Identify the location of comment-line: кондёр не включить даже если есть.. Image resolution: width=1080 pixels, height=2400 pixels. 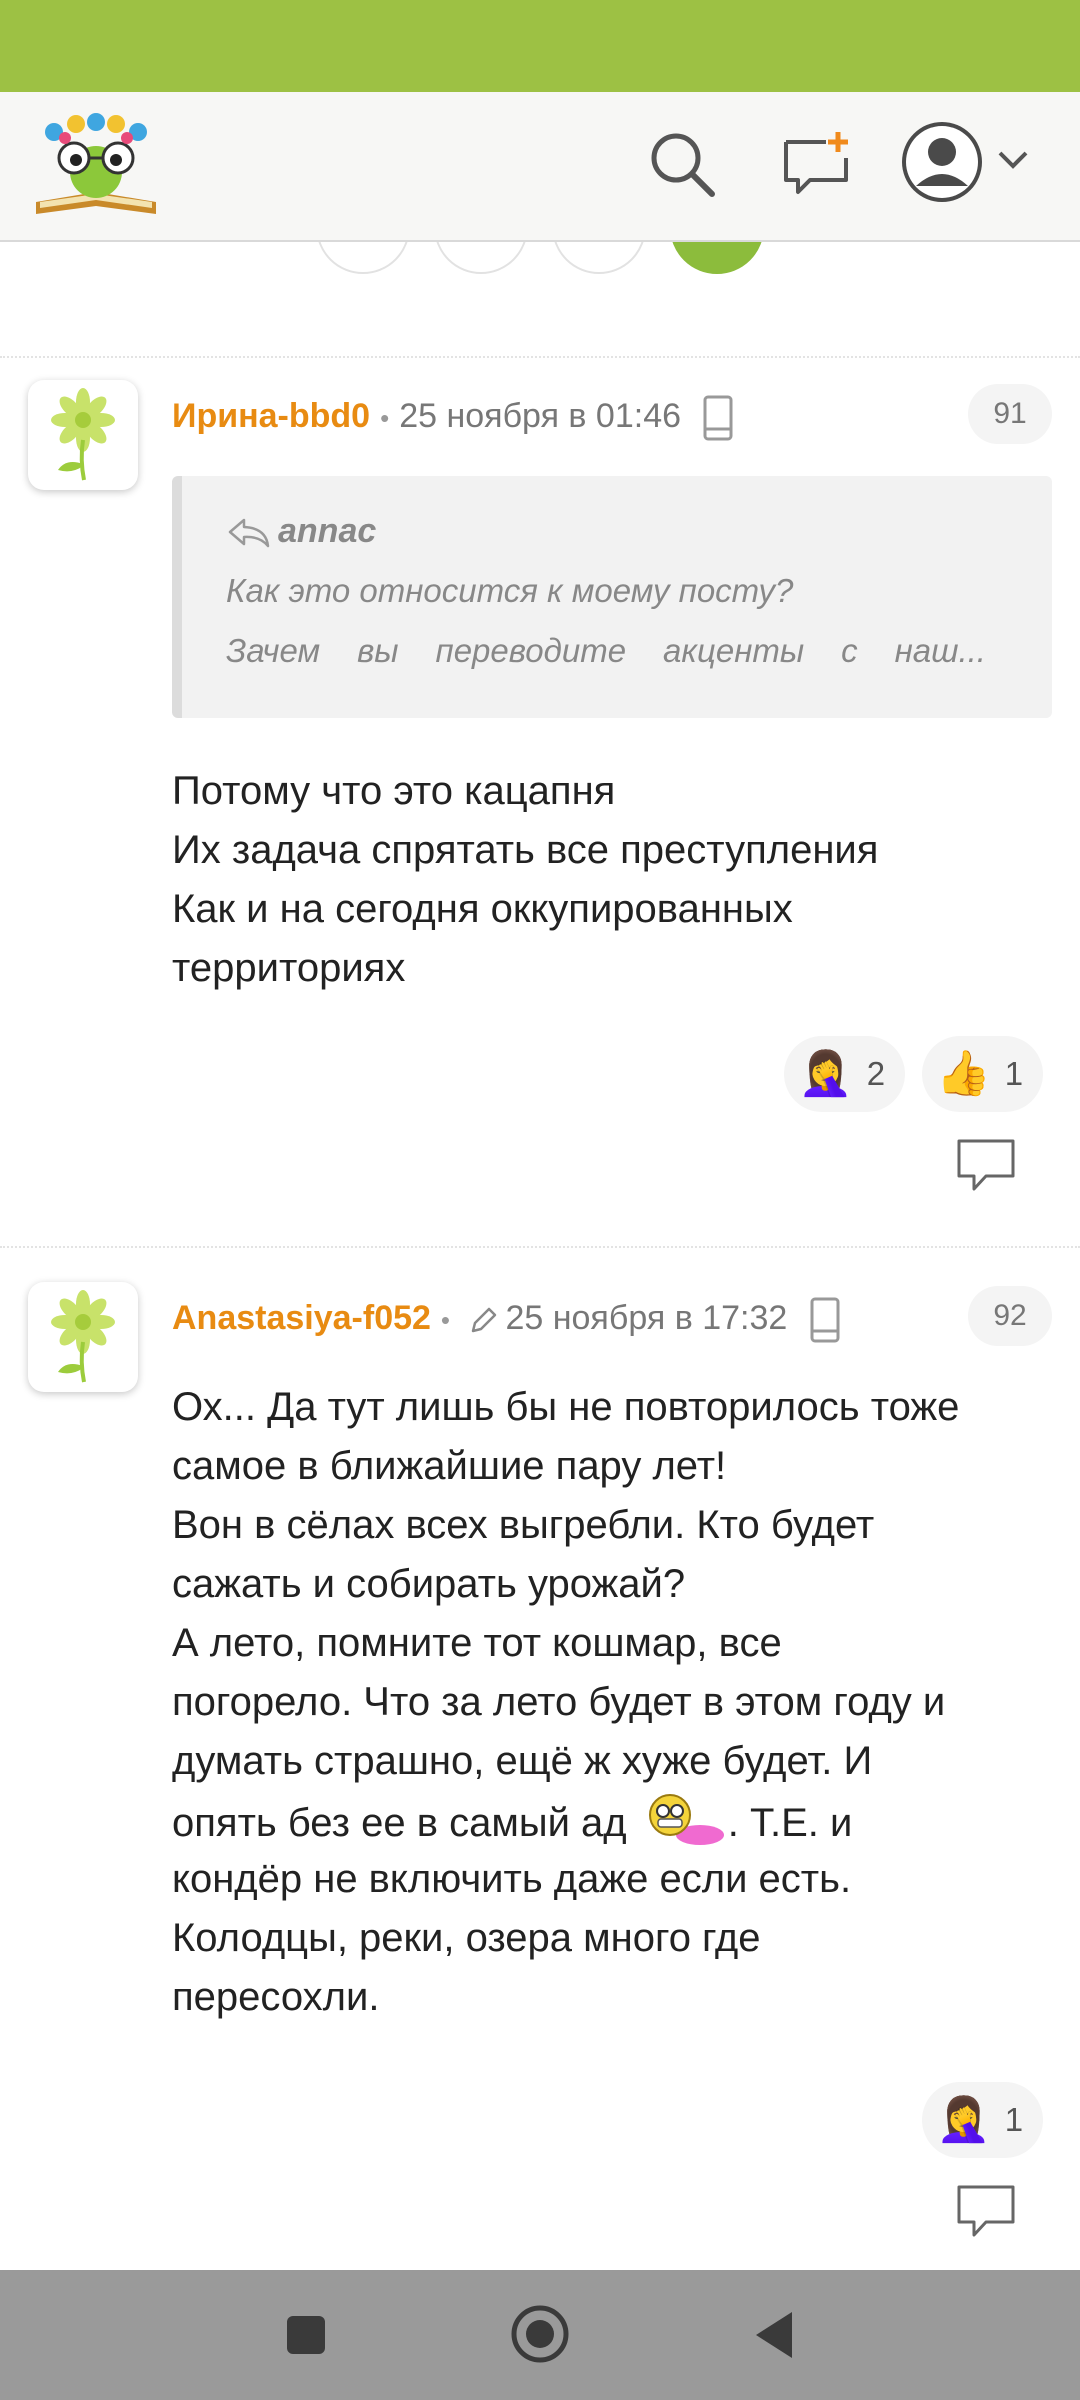
(512, 1879).